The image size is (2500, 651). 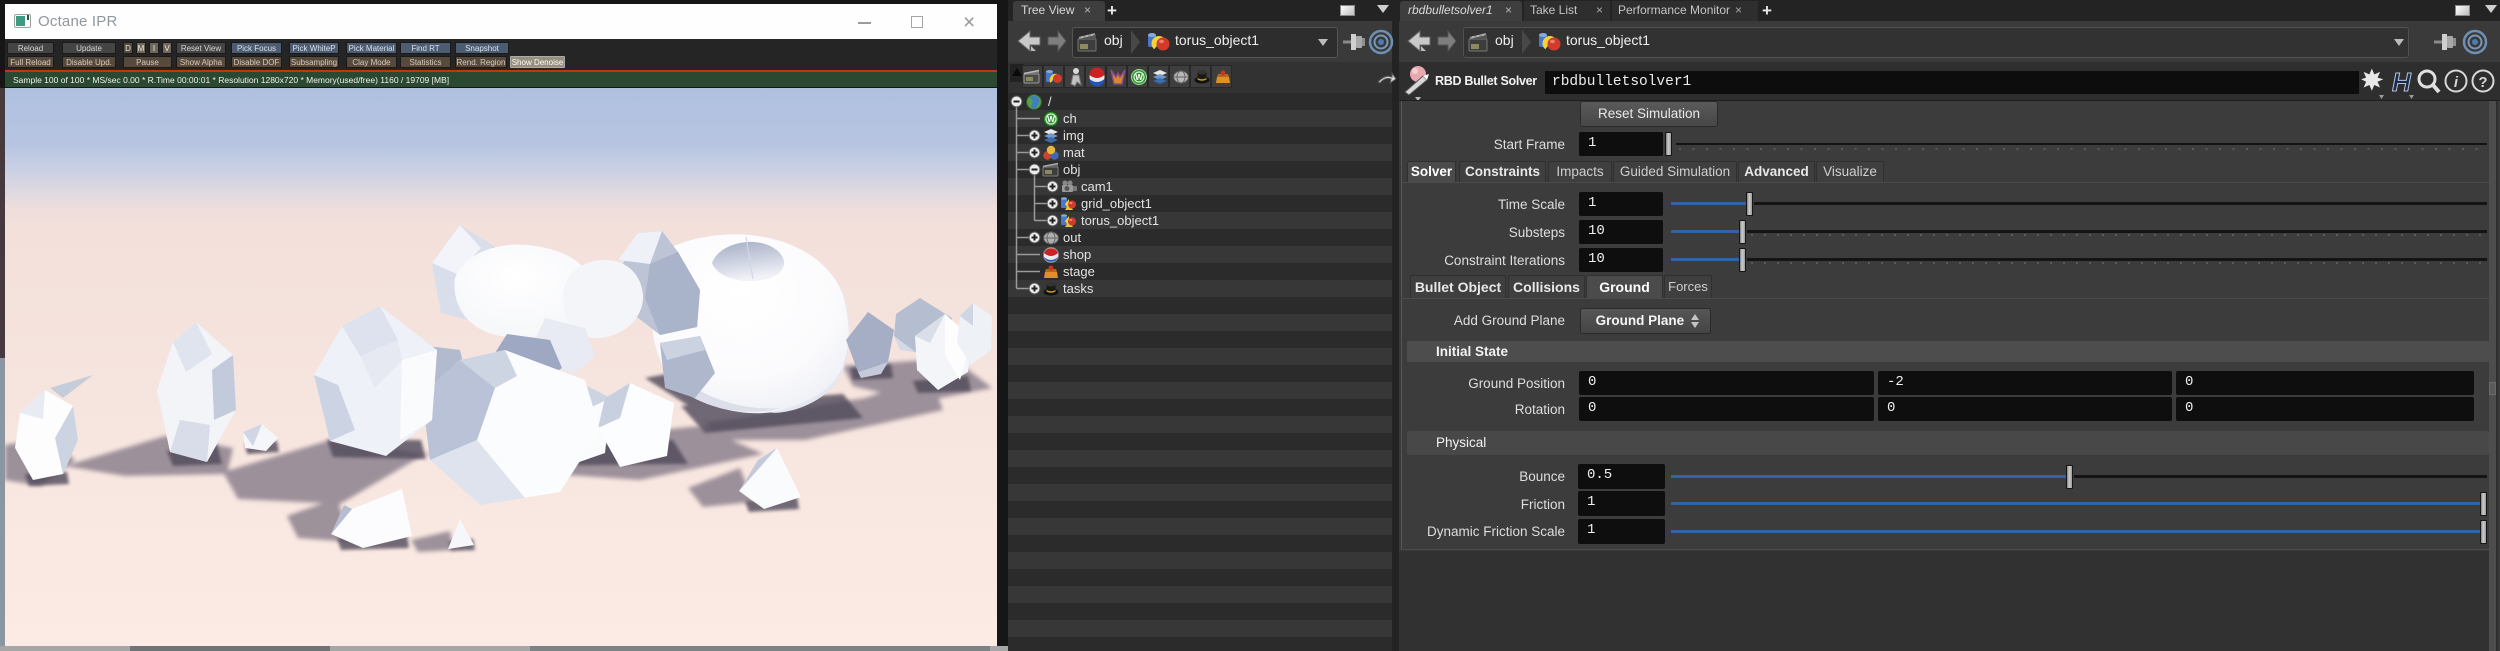 I want to click on svg-text: H, so click(x=2402, y=82).